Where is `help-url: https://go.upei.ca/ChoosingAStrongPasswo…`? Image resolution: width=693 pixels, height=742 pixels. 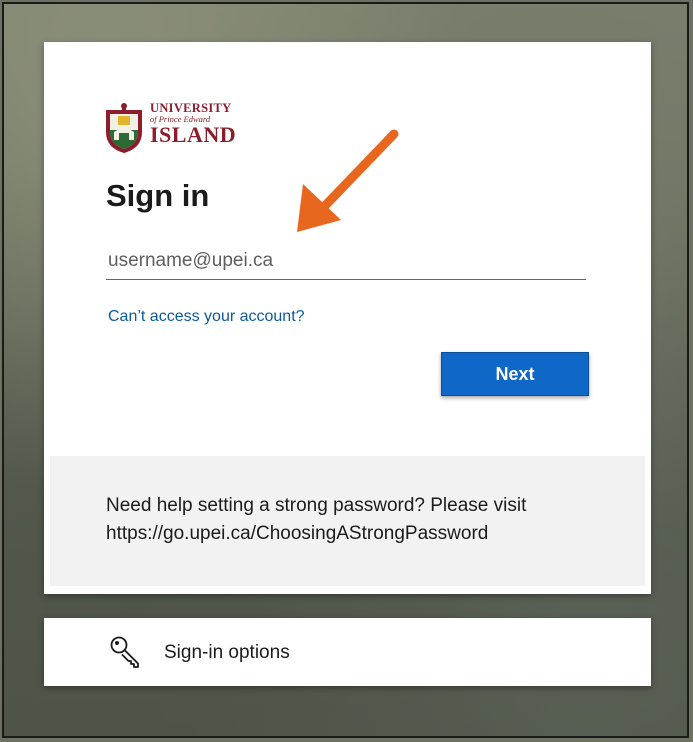 help-url: https://go.upei.ca/ChoosingAStrongPasswo… is located at coordinates (297, 533).